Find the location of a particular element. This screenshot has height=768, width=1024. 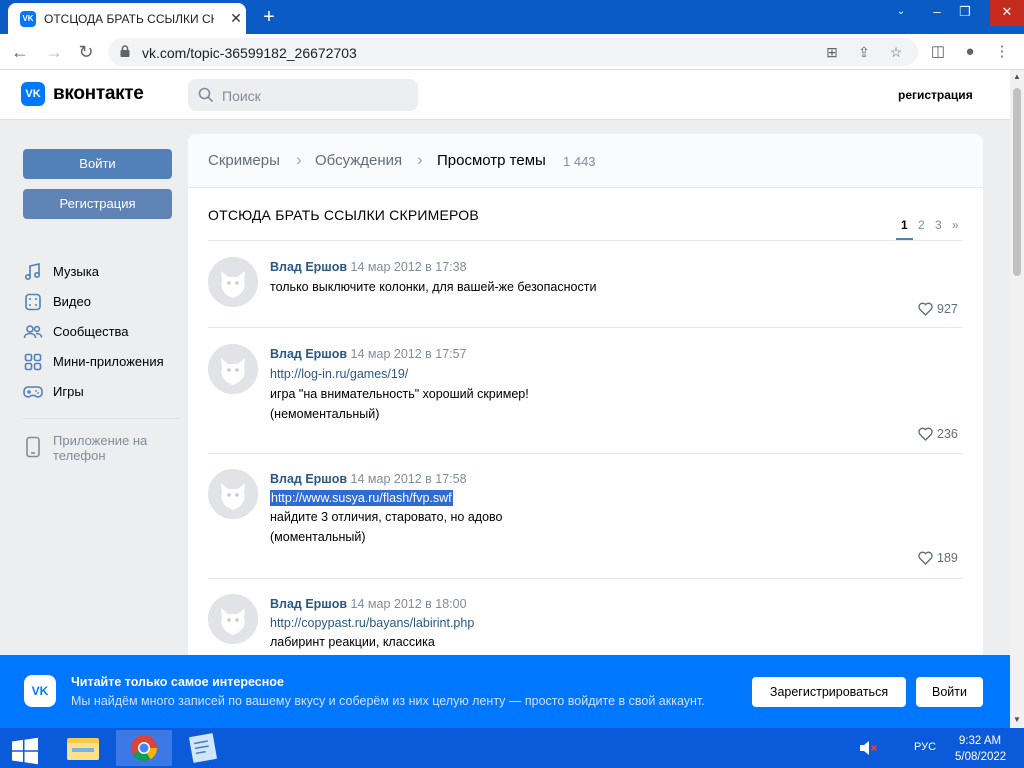

scroll-up-icon: ▲ is located at coordinates (1017, 77).